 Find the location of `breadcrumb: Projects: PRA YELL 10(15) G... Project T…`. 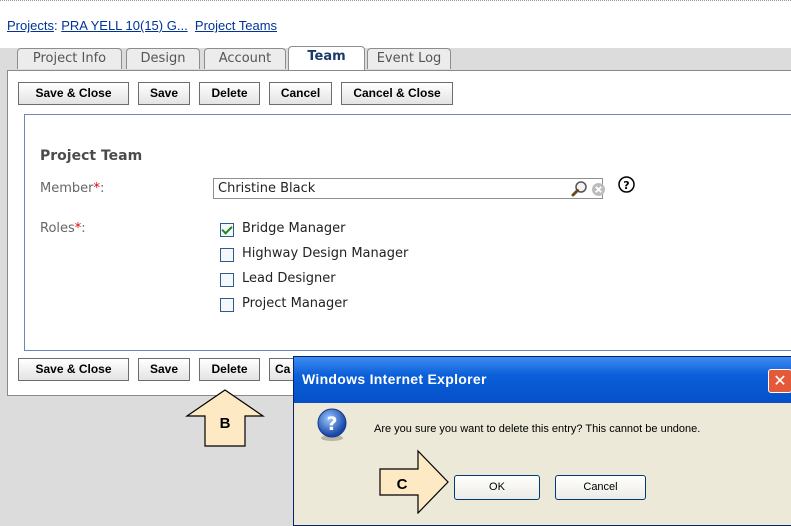

breadcrumb: Projects: PRA YELL 10(15) G... Project T… is located at coordinates (142, 25).